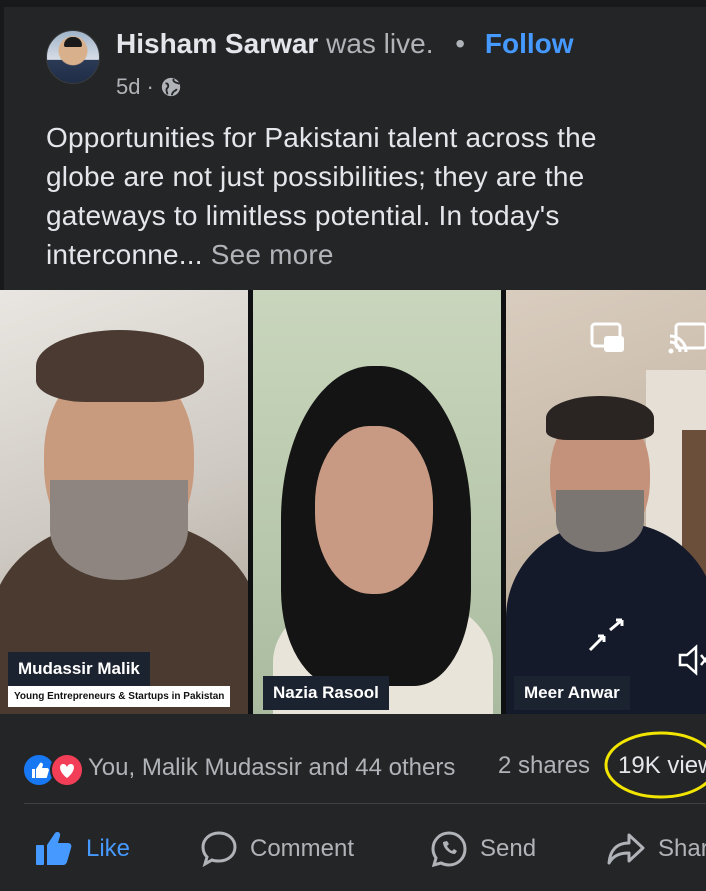  Describe the element at coordinates (682, 848) in the screenshot. I see `share-label: Share` at that location.